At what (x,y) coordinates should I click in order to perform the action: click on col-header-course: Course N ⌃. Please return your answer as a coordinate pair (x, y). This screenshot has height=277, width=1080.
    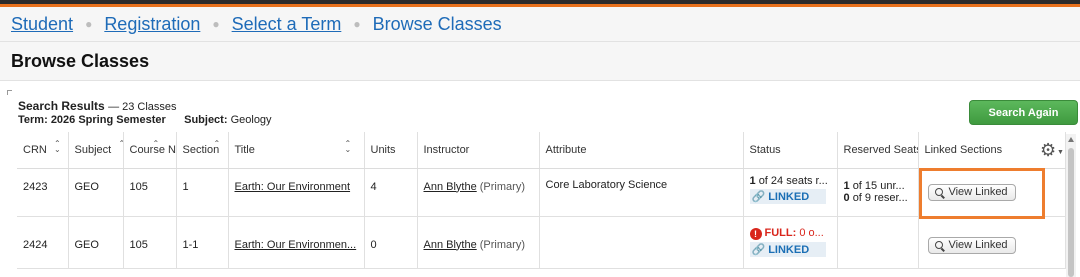
    Looking at the image, I should click on (150, 150).